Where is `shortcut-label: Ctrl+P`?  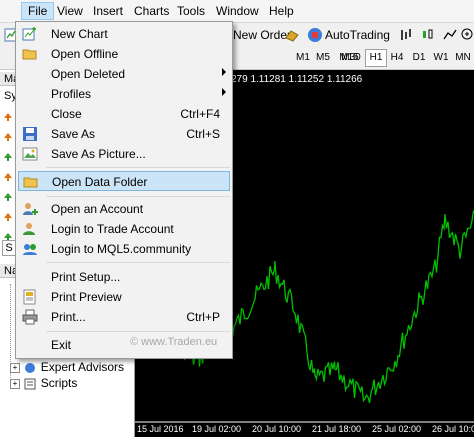
shortcut-label: Ctrl+P is located at coordinates (203, 317).